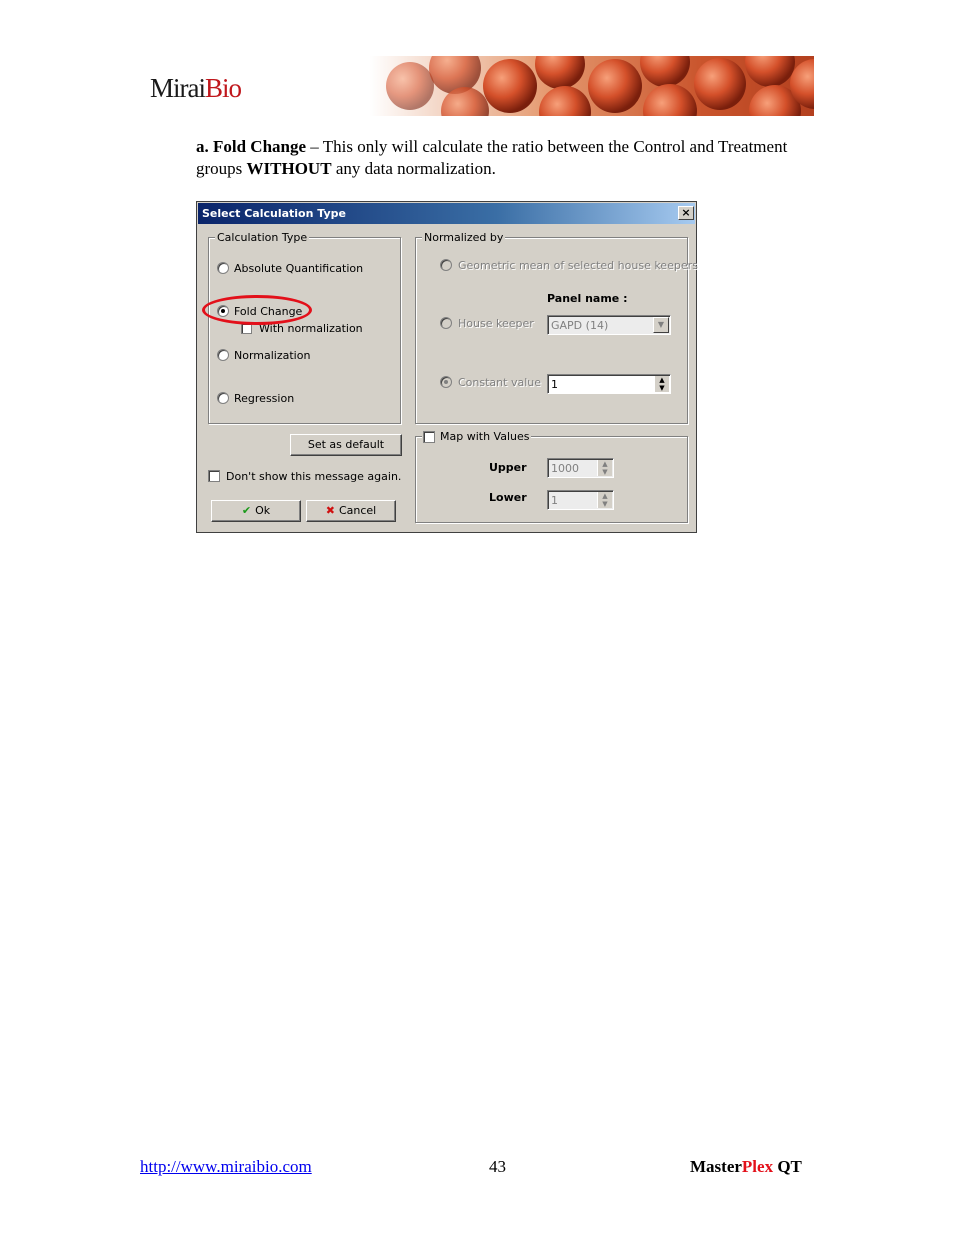 Image resolution: width=954 pixels, height=1235 pixels. What do you see at coordinates (289, 168) in the screenshot?
I see `intro-emphasis: WITHOUT` at bounding box center [289, 168].